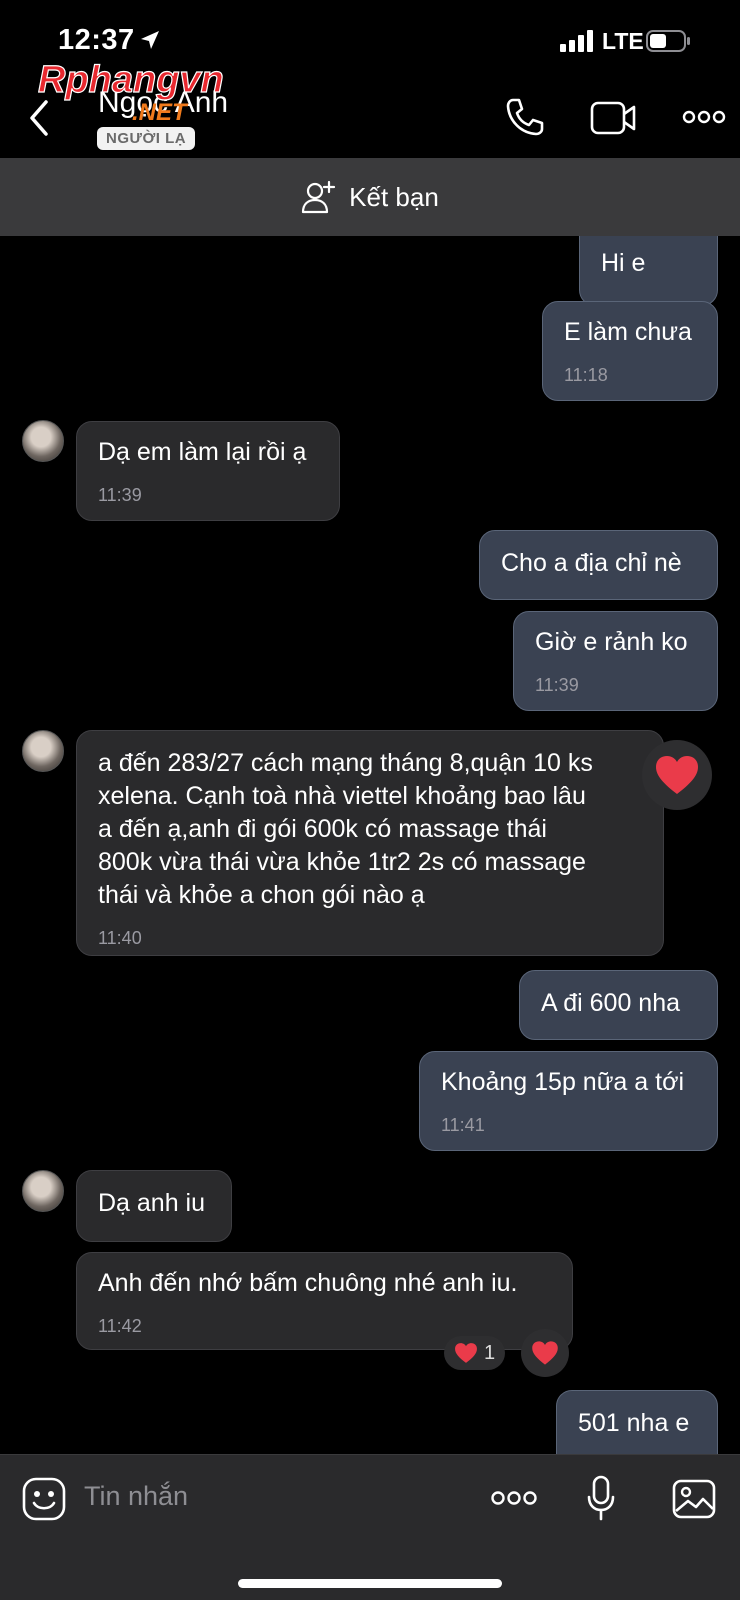 The image size is (740, 1600). I want to click on message-text: Giờ e rảnh ko, so click(611, 642).